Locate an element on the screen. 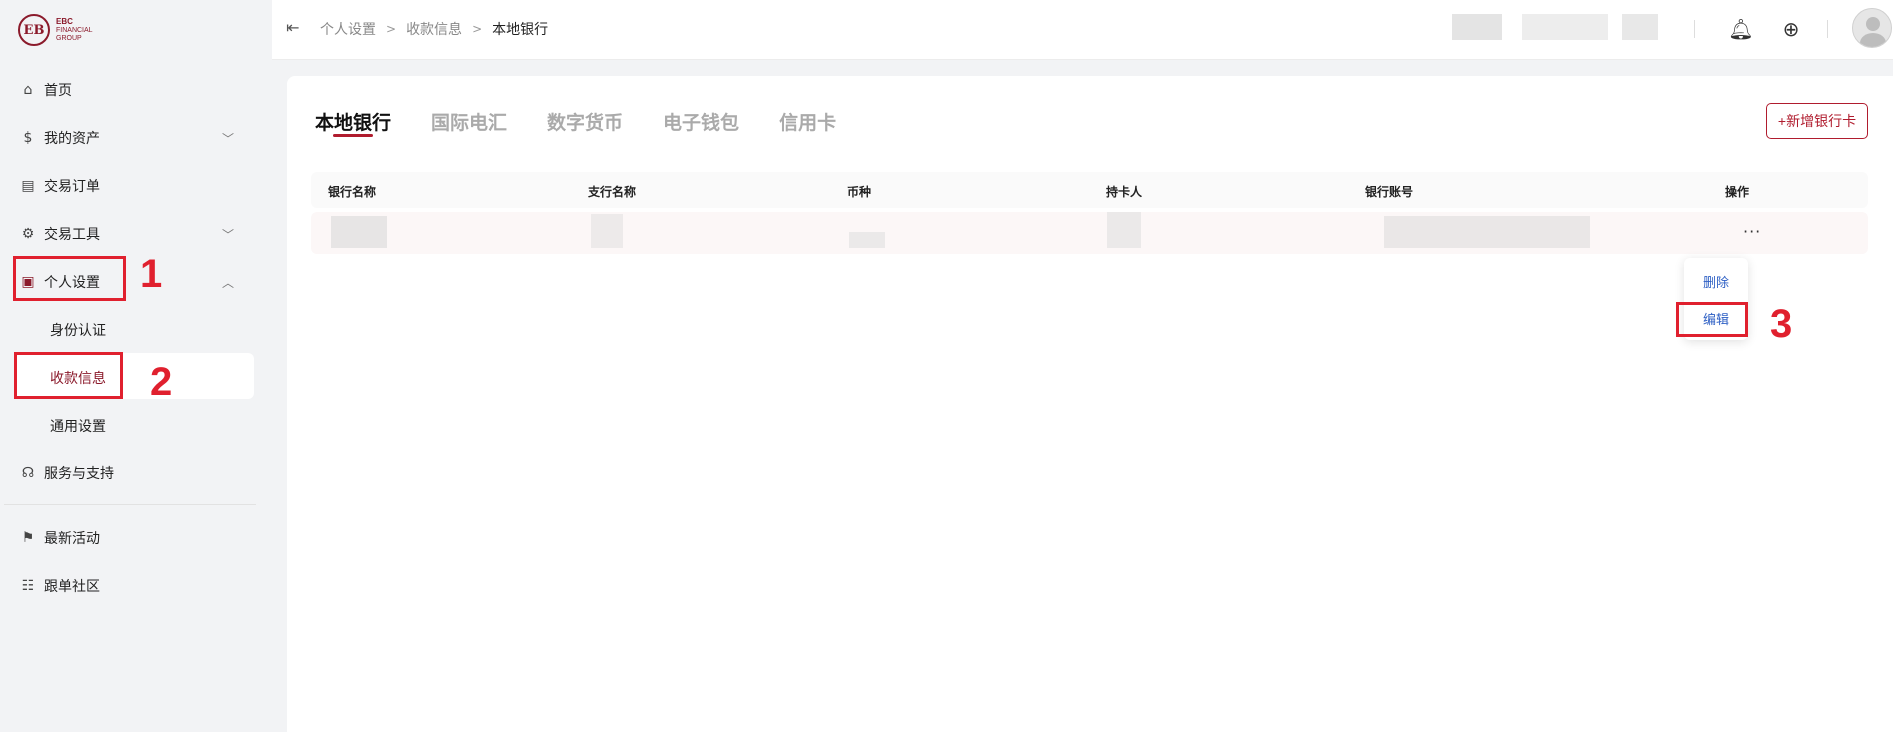 This screenshot has width=1893, height=732. avatar is located at coordinates (1872, 28).